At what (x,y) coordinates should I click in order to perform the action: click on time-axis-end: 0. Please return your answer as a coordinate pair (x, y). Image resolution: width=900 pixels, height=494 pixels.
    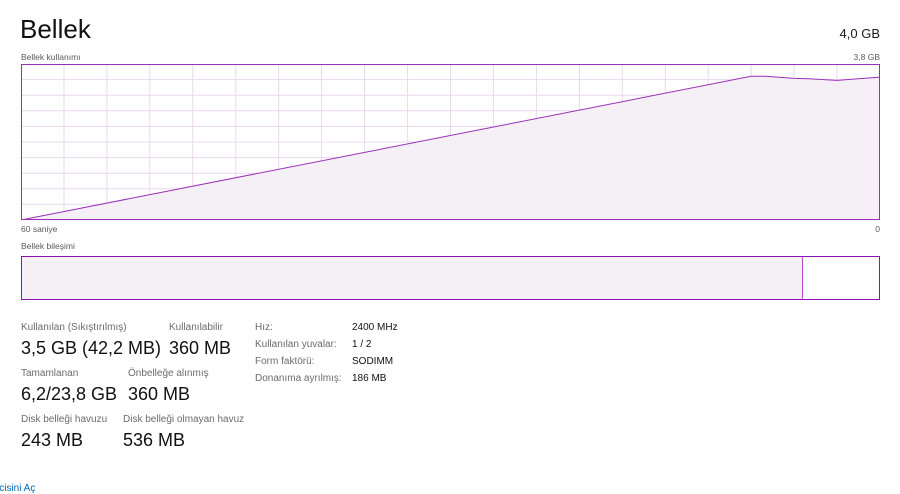
    Looking at the image, I should click on (877, 229).